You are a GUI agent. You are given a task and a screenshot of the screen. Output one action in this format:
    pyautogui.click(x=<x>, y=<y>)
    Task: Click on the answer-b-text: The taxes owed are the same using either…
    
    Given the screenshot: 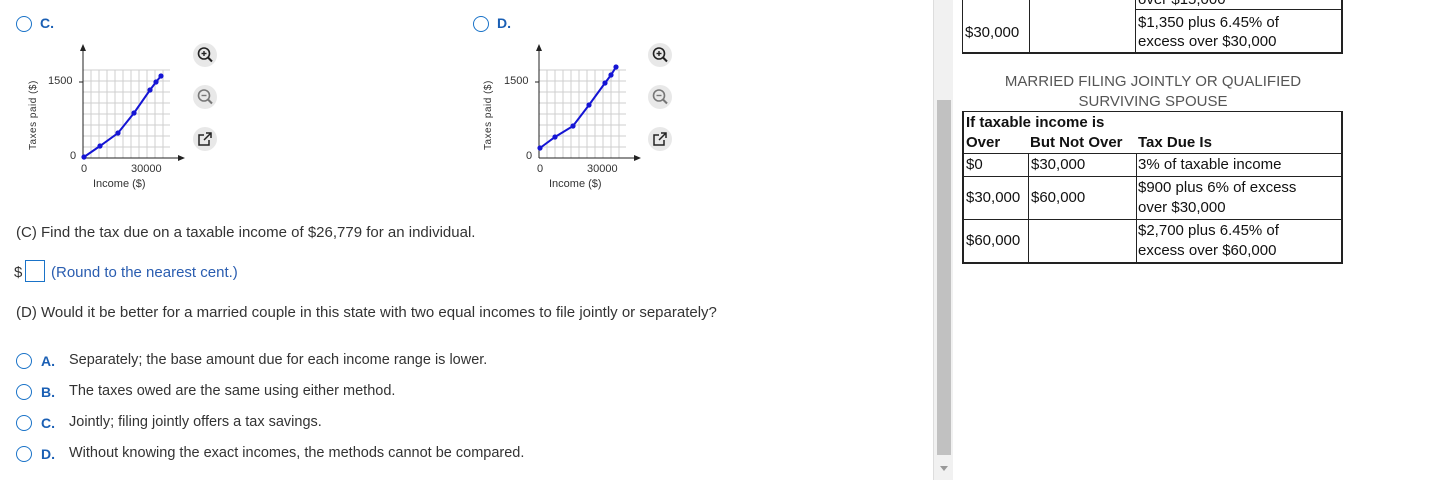 What is the action you would take?
    pyautogui.click(x=232, y=391)
    